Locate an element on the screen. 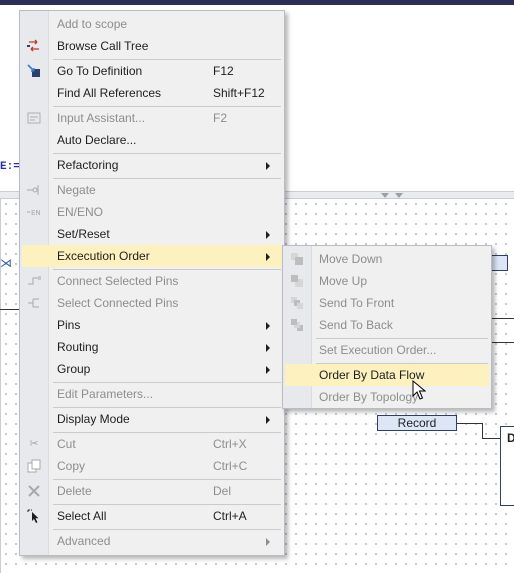  scissors-icon: ✂ is located at coordinates (34, 444).